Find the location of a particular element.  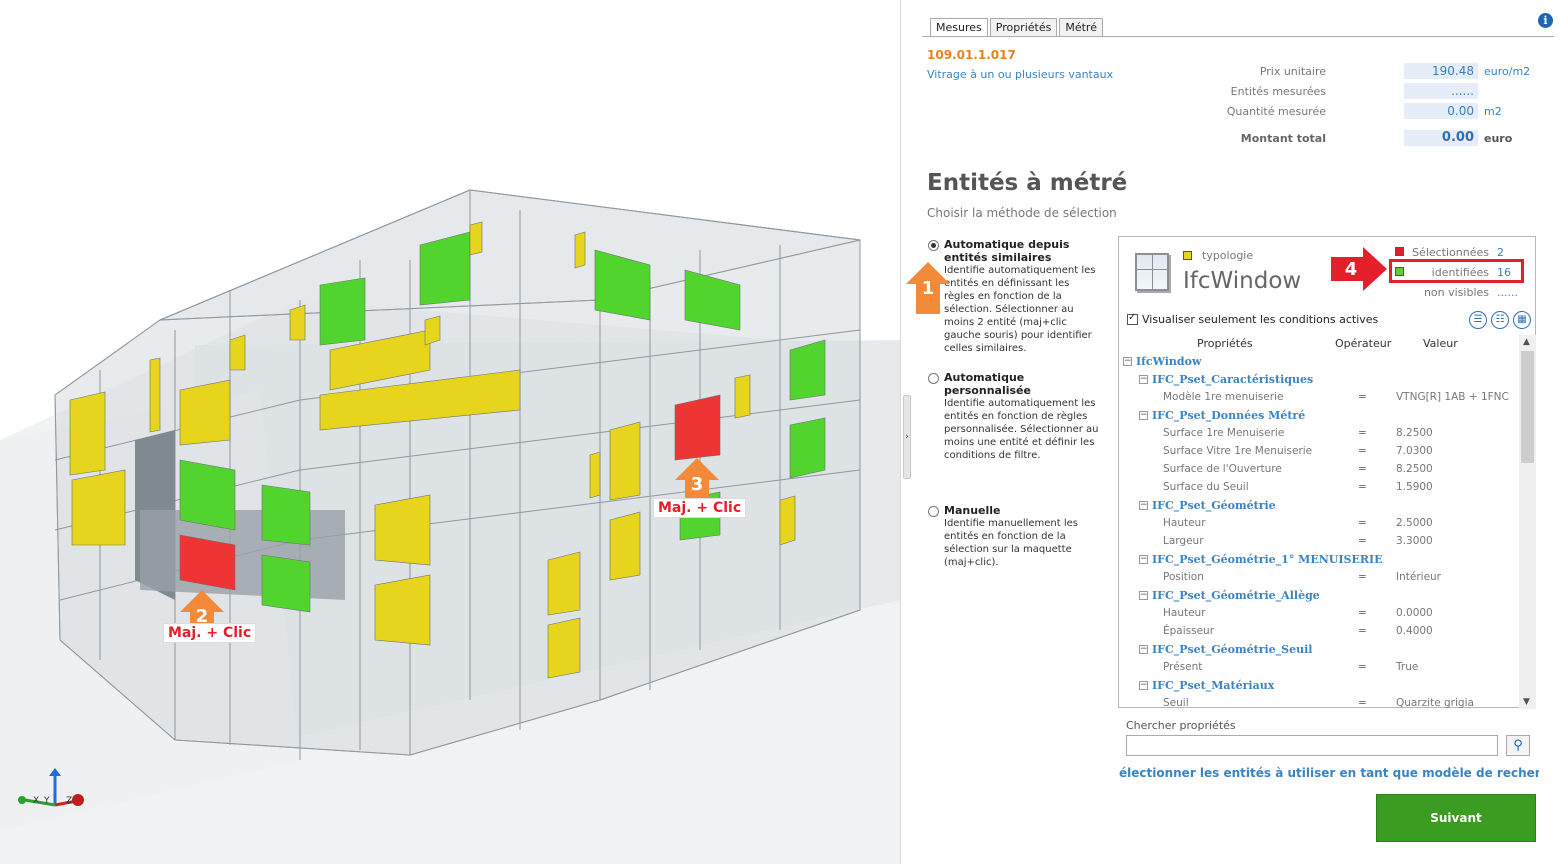

tree-item-value: 0.4000 is located at coordinates (1414, 631).